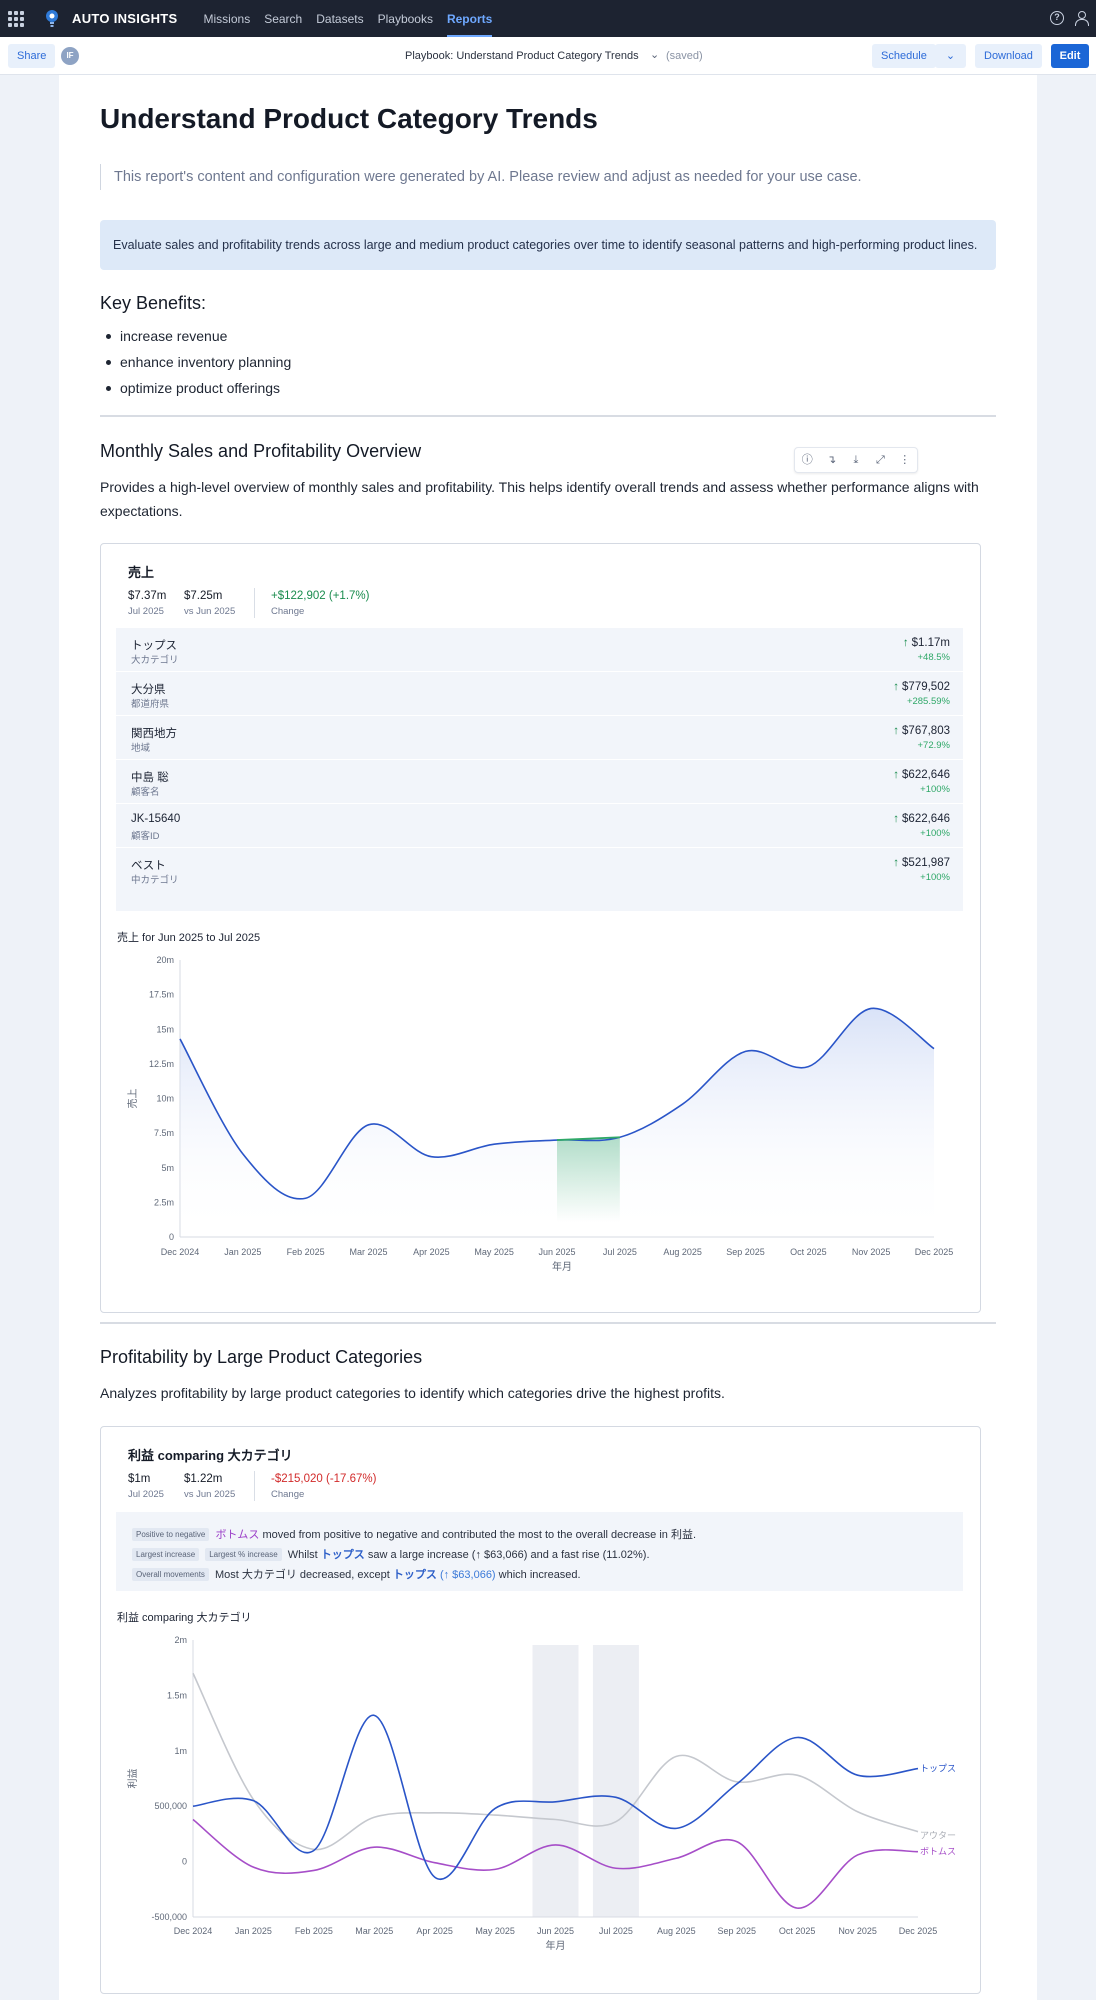 This screenshot has height=2000, width=1096. Describe the element at coordinates (145, 792) in the screenshot. I see `driver-category: 顧客名` at that location.